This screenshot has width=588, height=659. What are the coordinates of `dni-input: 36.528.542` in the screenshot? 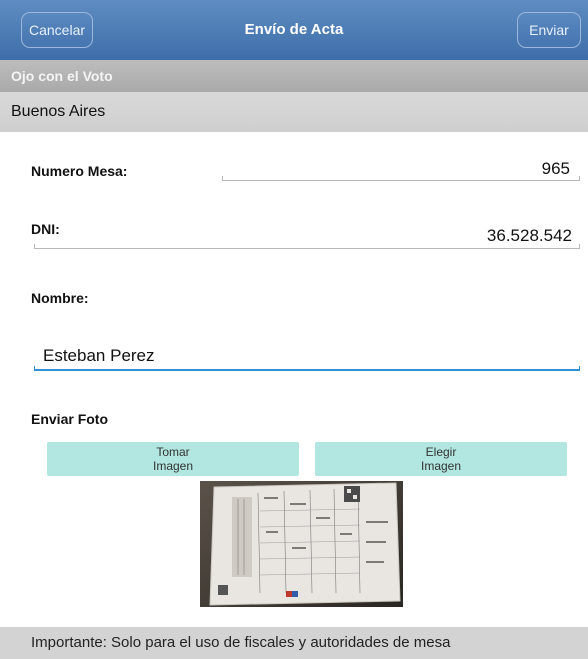 It's located at (307, 235).